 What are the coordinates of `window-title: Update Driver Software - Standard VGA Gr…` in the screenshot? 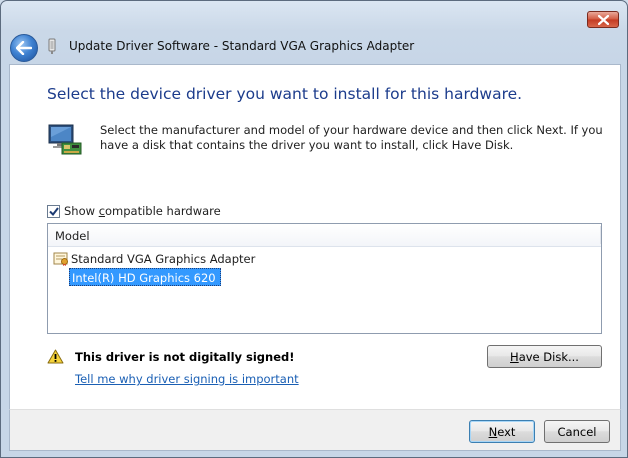 It's located at (242, 46).